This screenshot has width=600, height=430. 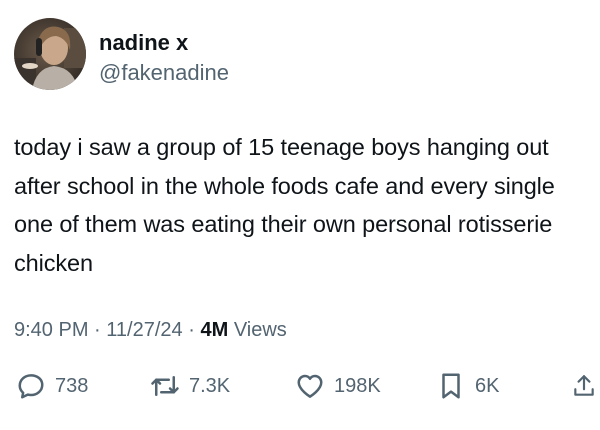 I want to click on views-label: Views, so click(x=260, y=330).